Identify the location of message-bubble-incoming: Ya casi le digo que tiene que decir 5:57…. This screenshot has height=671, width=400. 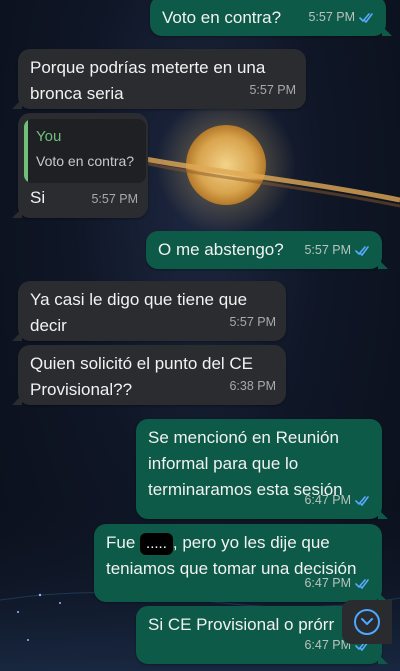
(149, 311).